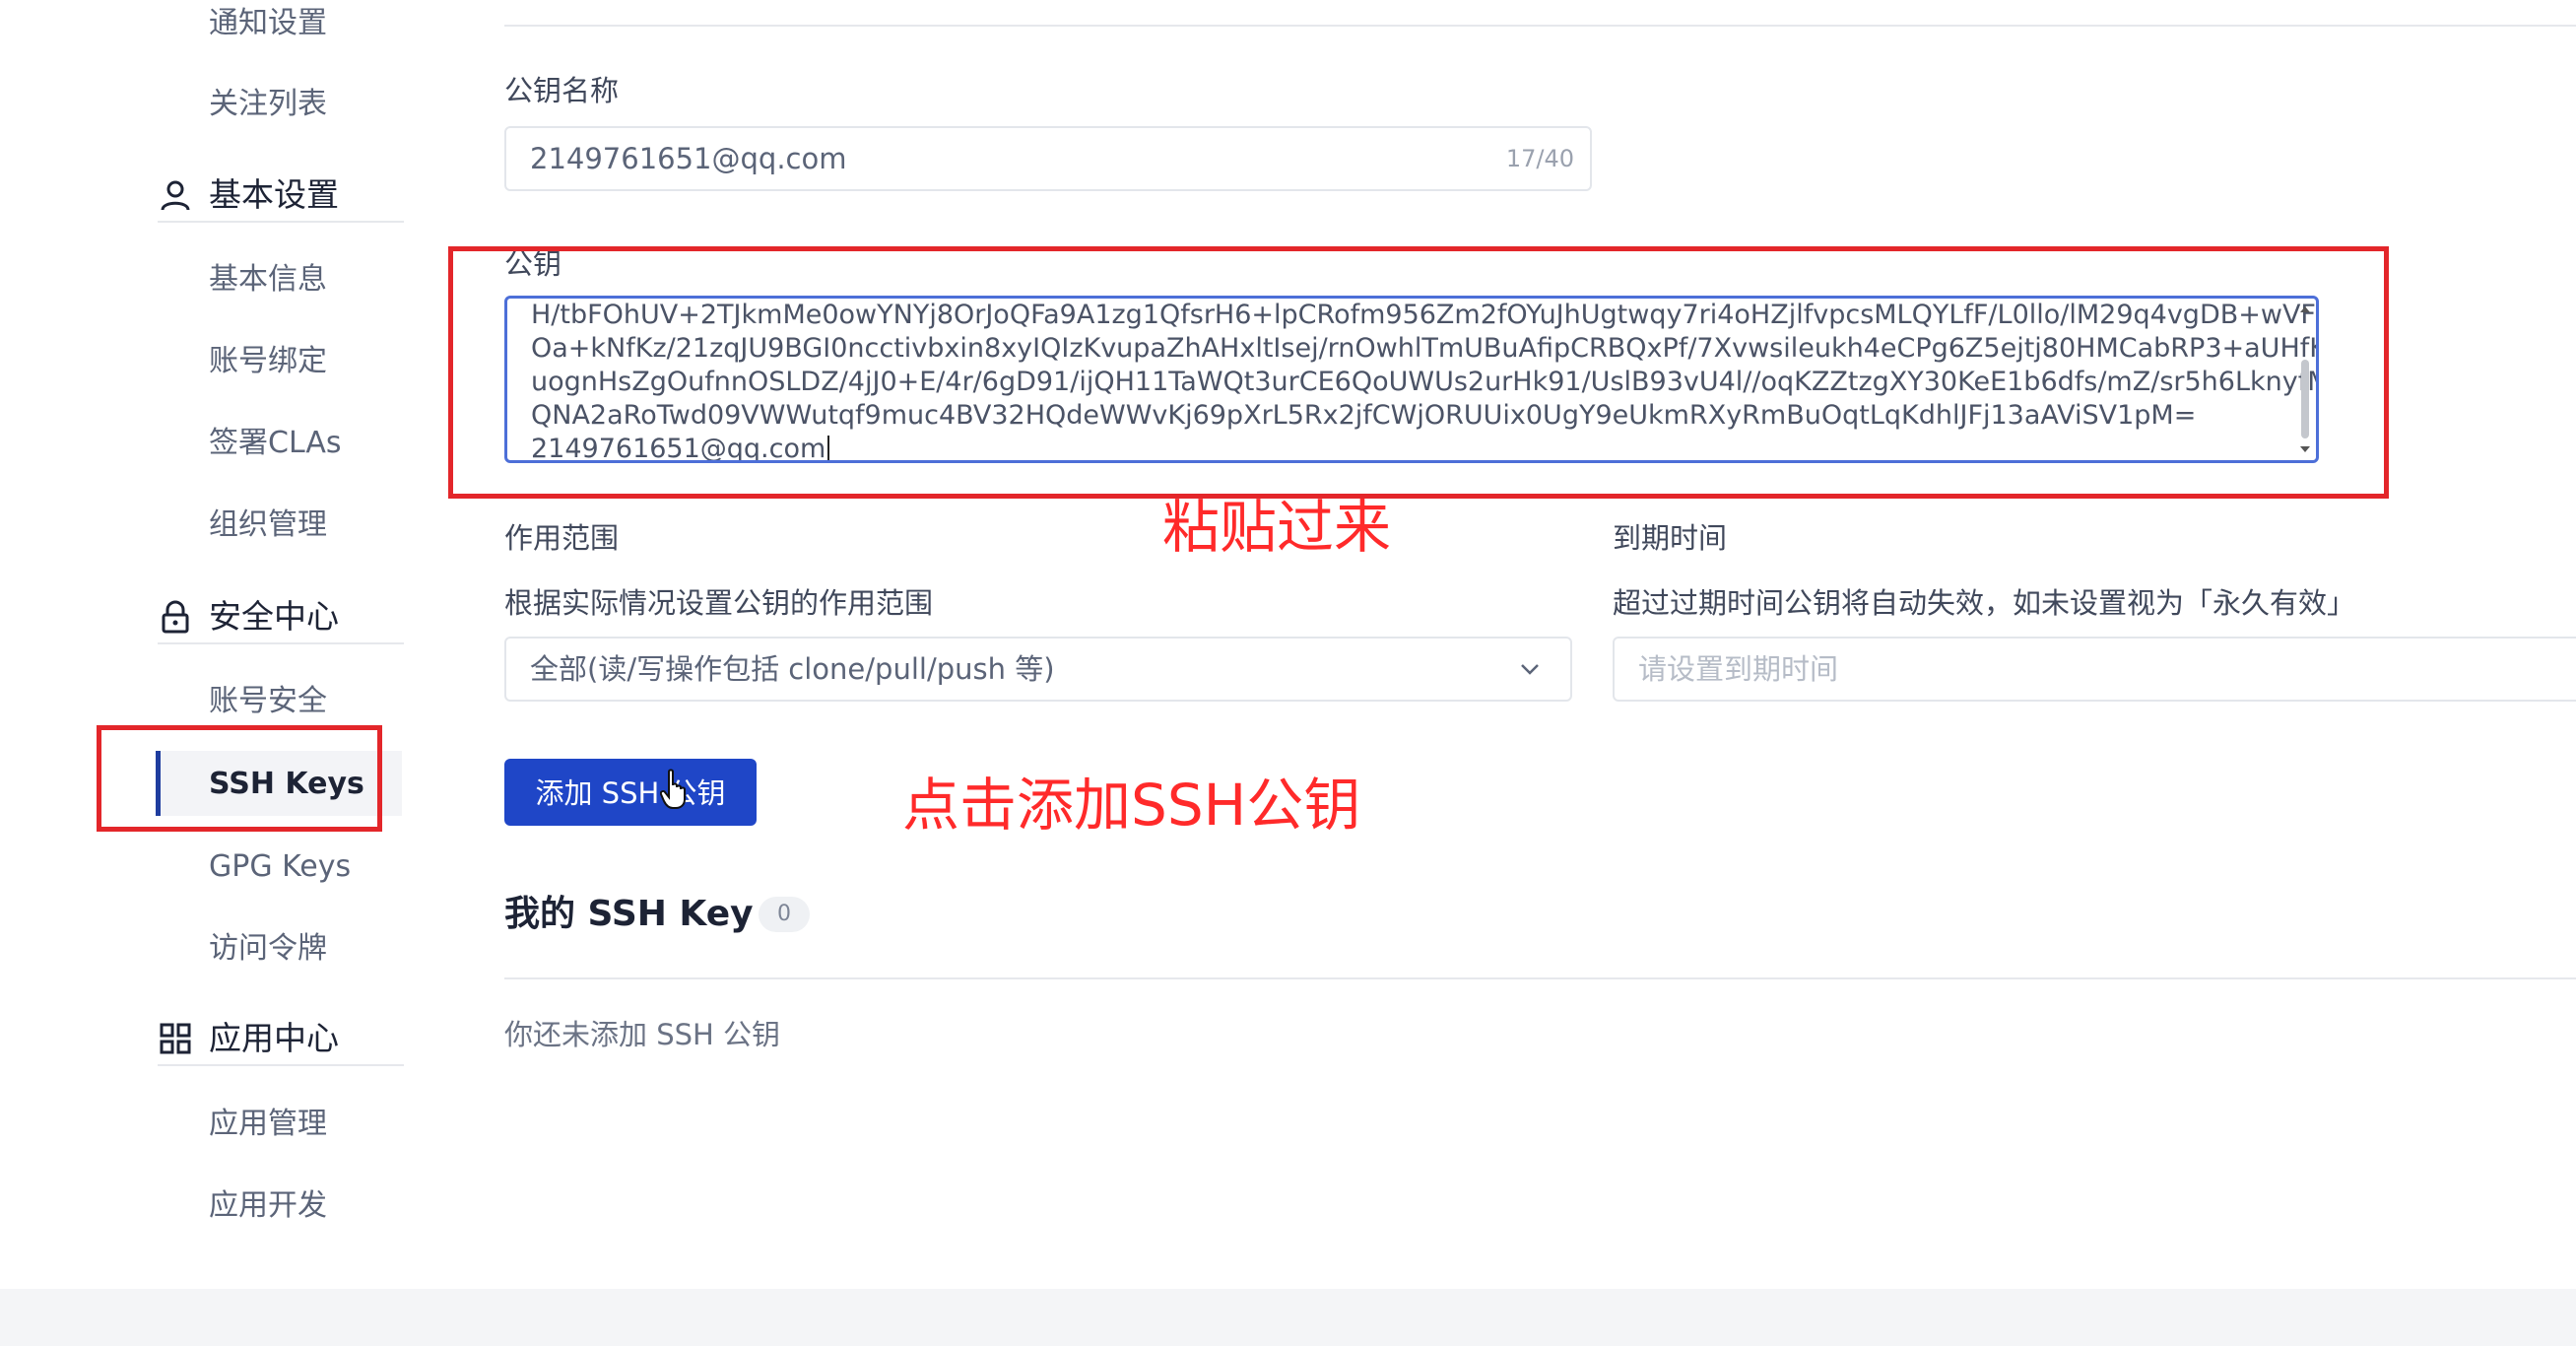 The height and width of the screenshot is (1346, 2576). What do you see at coordinates (176, 1038) in the screenshot?
I see `apps-grid-icon` at bounding box center [176, 1038].